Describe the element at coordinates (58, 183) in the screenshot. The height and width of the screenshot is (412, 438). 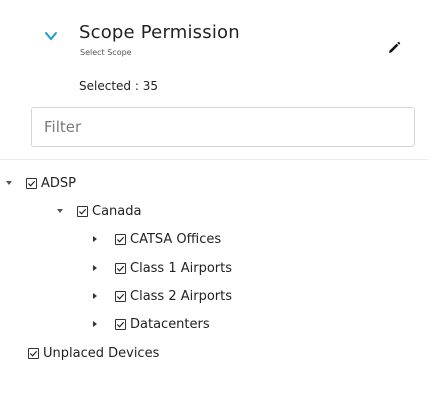
I see `tree-node-label: ADSP` at that location.